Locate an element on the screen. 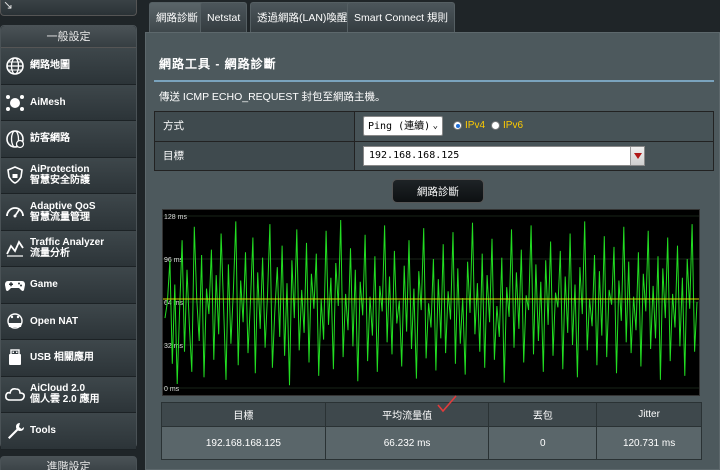 This screenshot has height=470, width=720. arrow-icon: ↘ is located at coordinates (8, 6).